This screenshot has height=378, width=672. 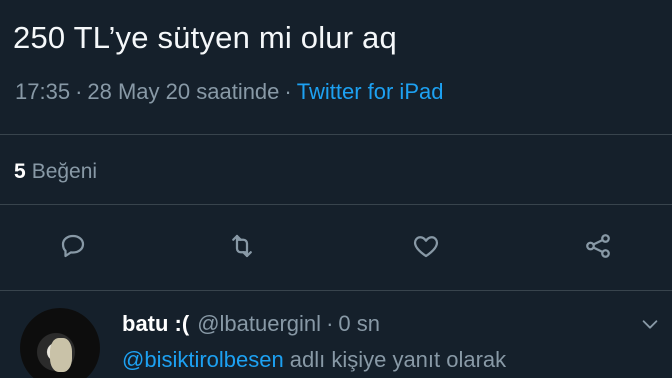 I want to click on reply-icon, so click(x=73, y=246).